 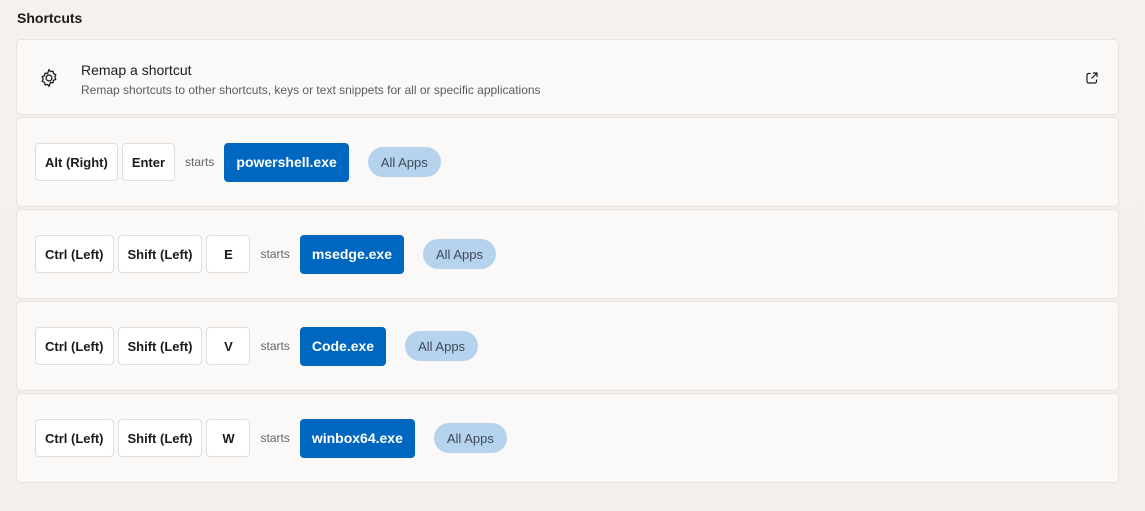 I want to click on app-button: winbox64.exe, so click(x=357, y=438).